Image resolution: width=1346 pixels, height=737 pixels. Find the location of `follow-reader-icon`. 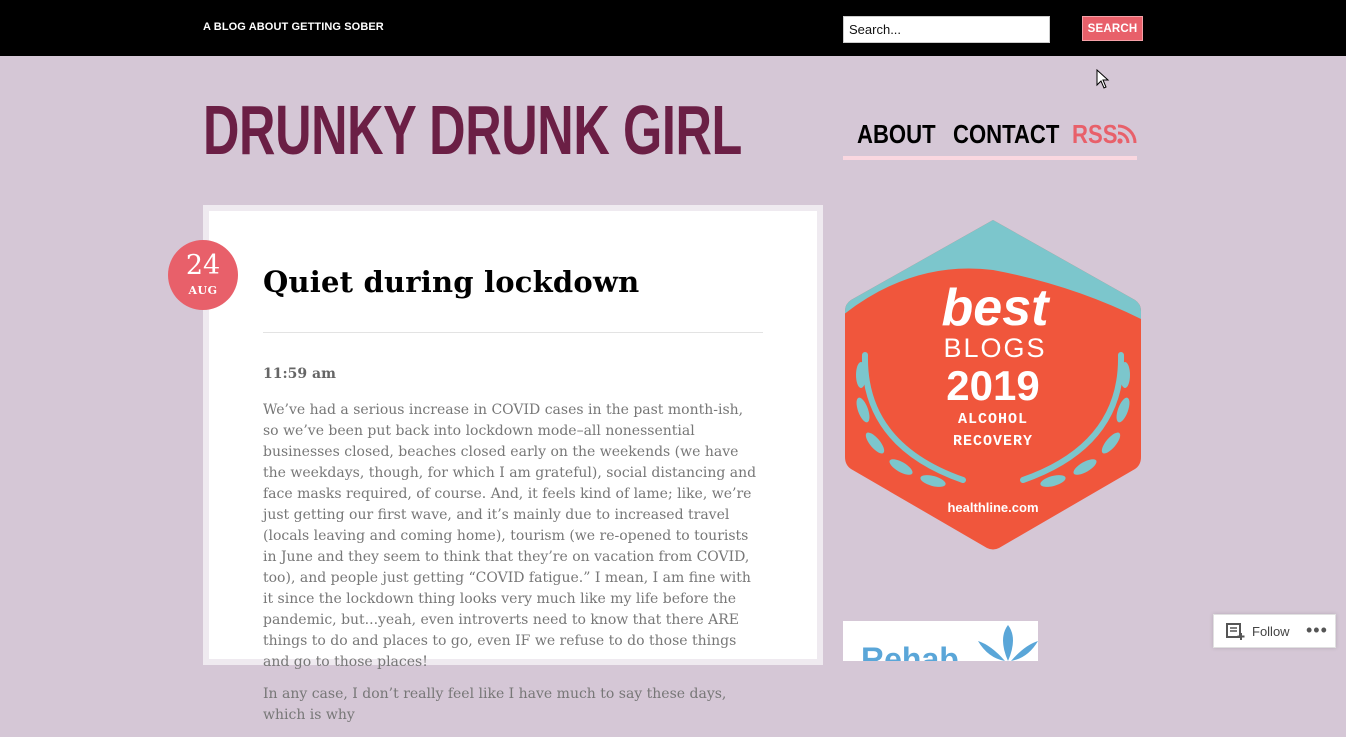

follow-reader-icon is located at coordinates (1235, 631).